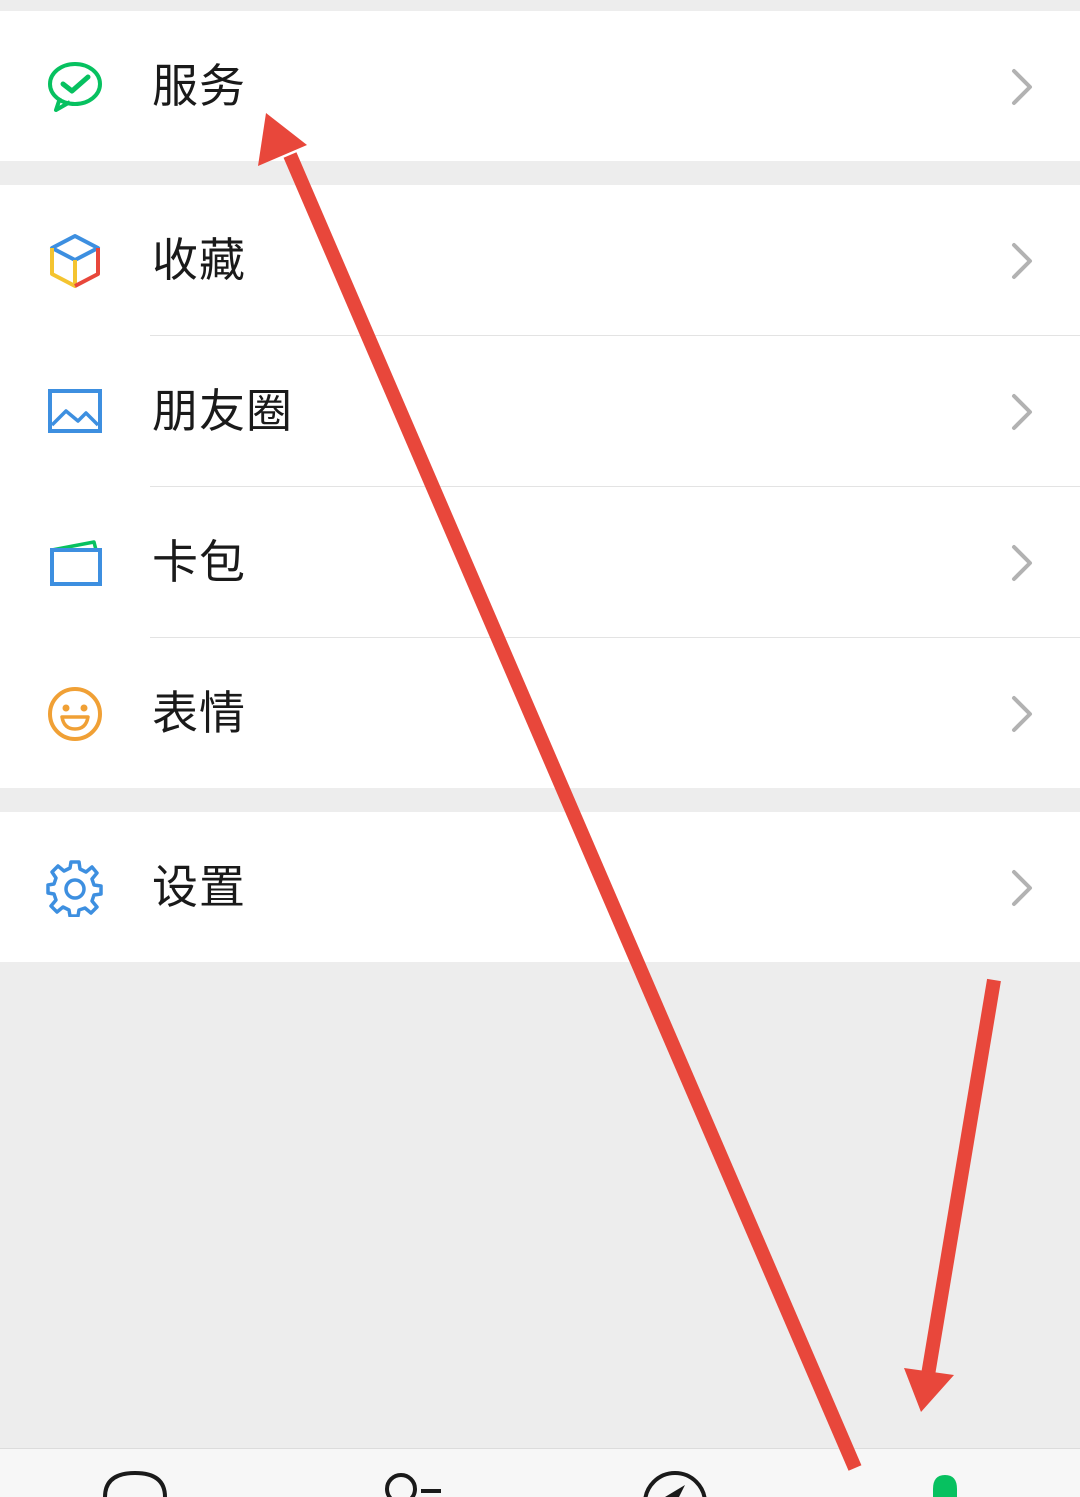  I want to click on moments-row: 朋友圈, so click(540, 411).